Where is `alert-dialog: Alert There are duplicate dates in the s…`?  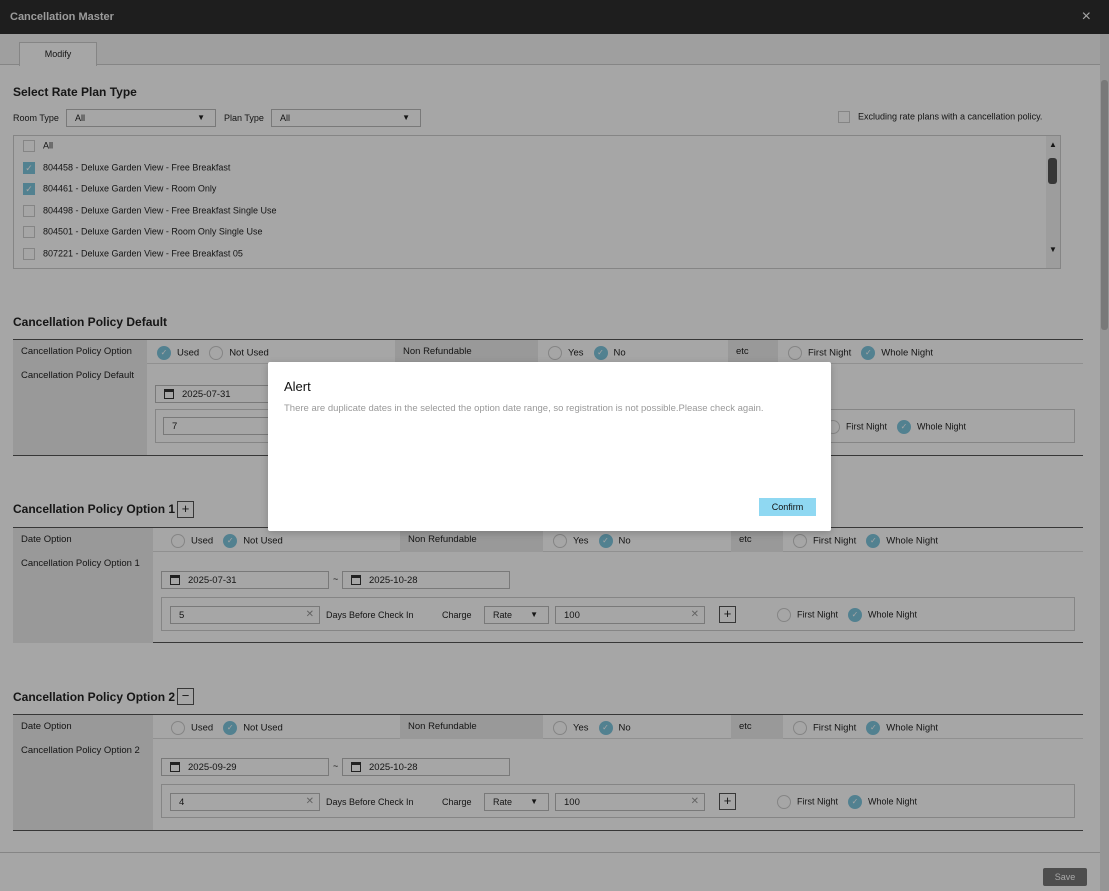 alert-dialog: Alert There are duplicate dates in the s… is located at coordinates (549, 446).